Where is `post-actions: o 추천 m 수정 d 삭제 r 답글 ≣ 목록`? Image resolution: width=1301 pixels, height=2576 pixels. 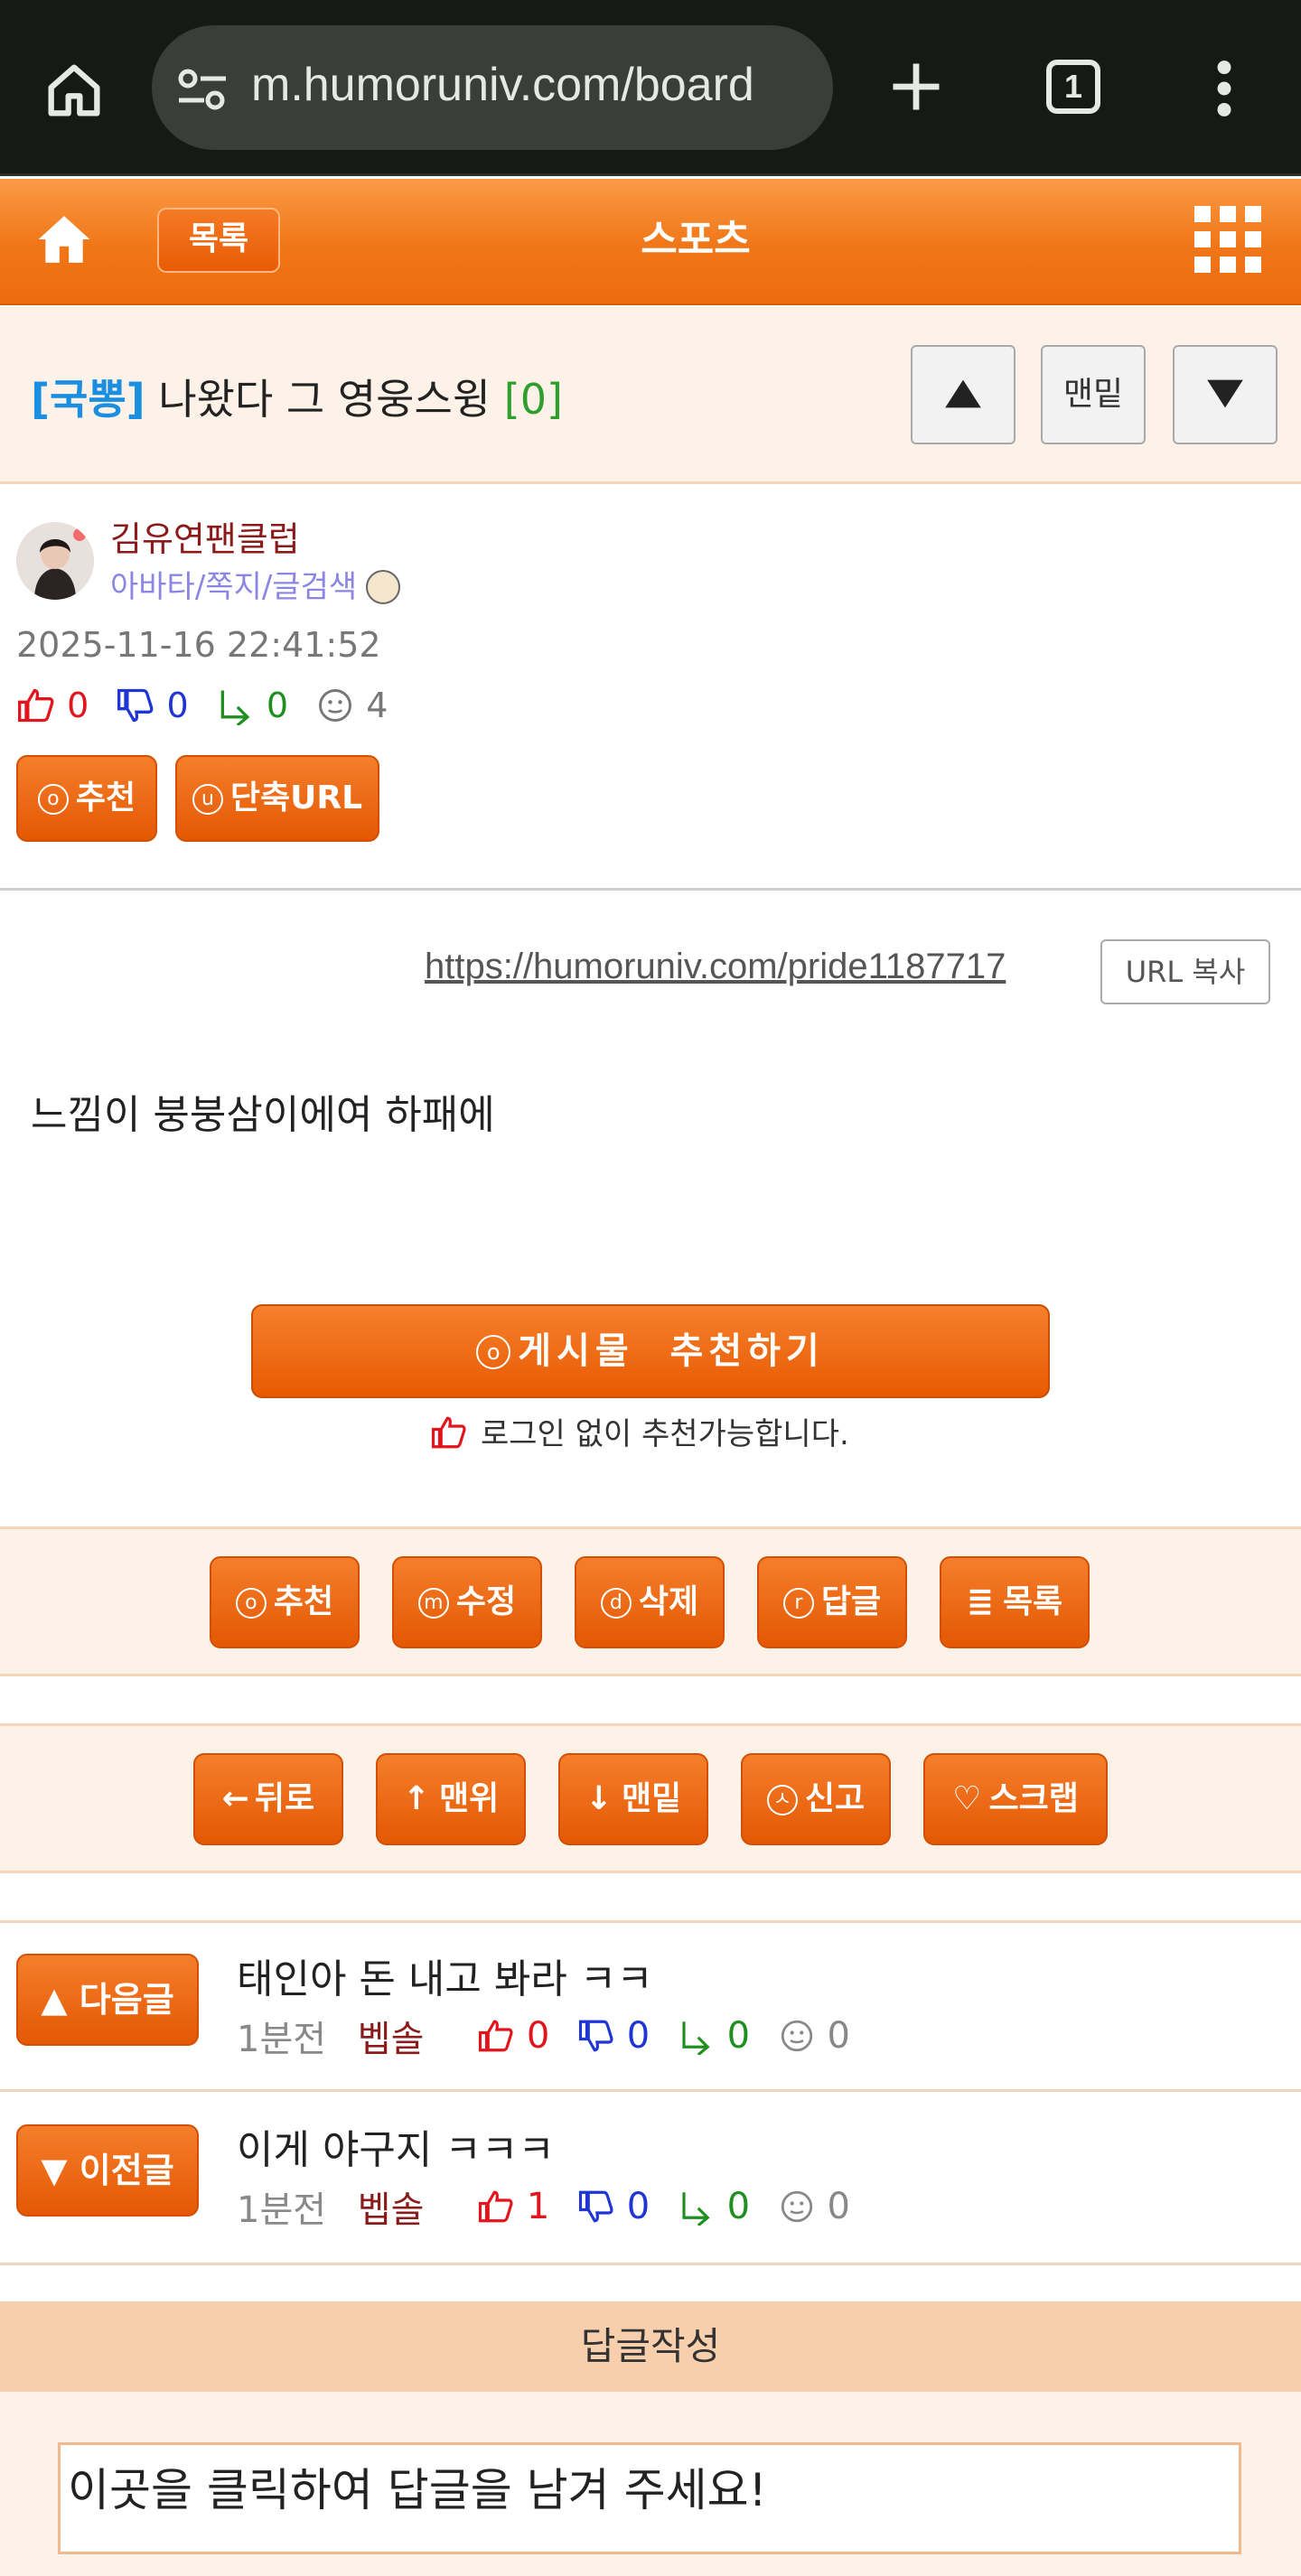 post-actions: o 추천 m 수정 d 삭제 r 답글 ≣ 목록 is located at coordinates (650, 1601).